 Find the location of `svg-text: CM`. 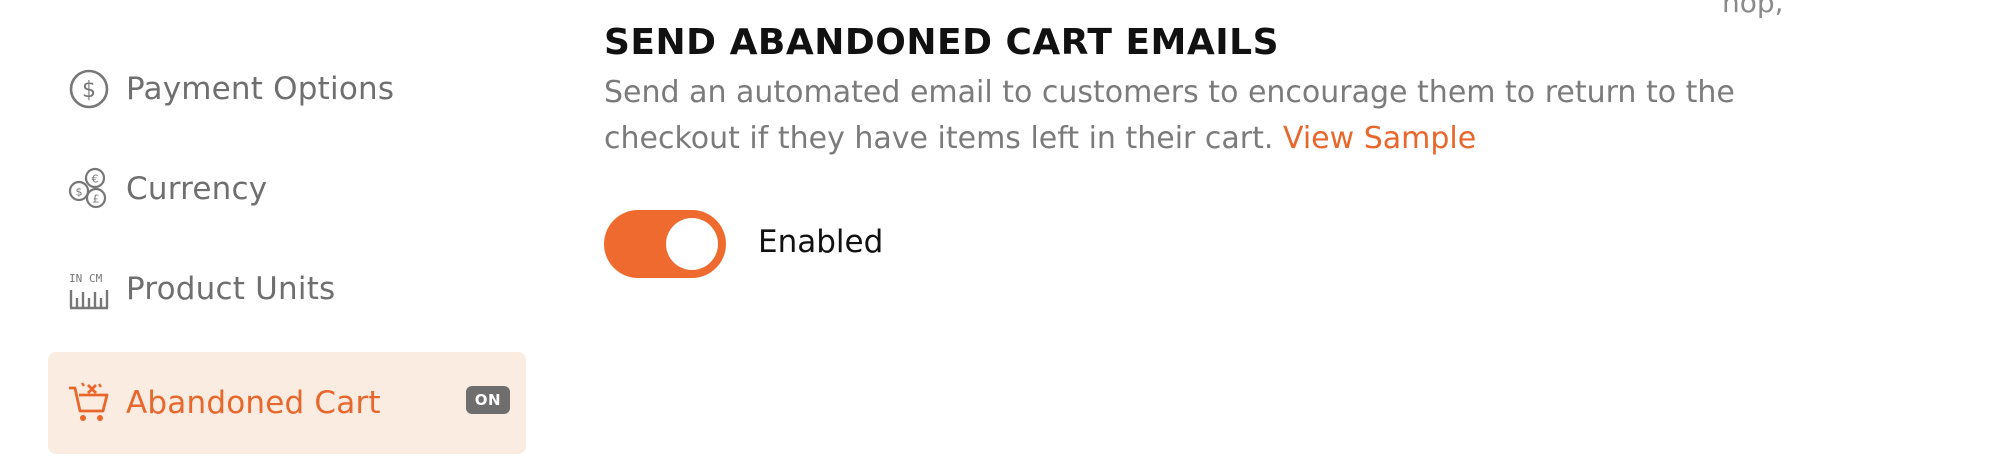

svg-text: CM is located at coordinates (96, 278).